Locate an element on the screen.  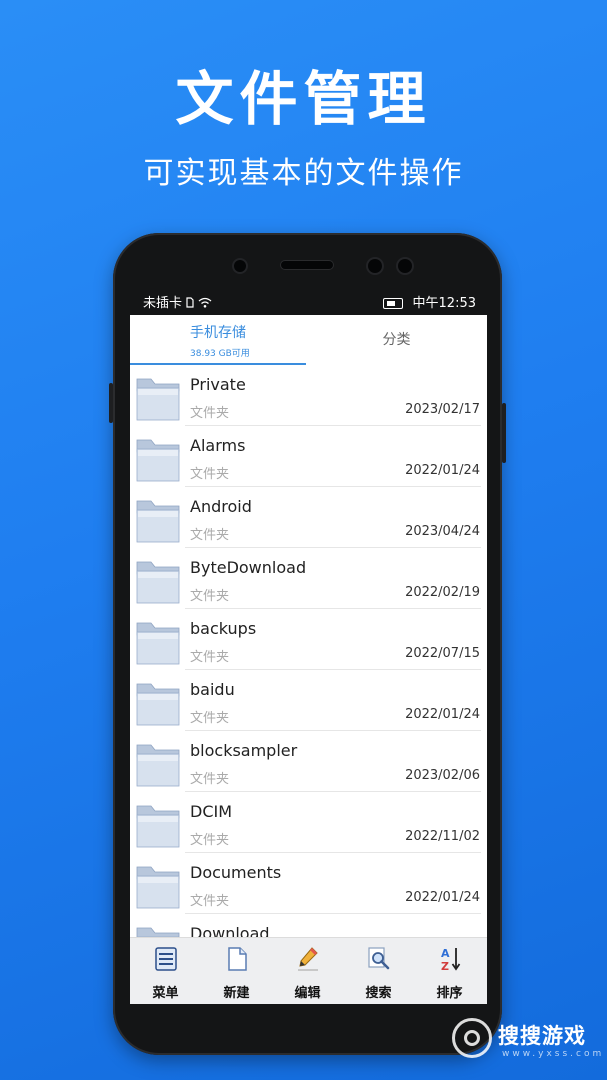
edit-button: 编辑 is located at coordinates (307, 971).